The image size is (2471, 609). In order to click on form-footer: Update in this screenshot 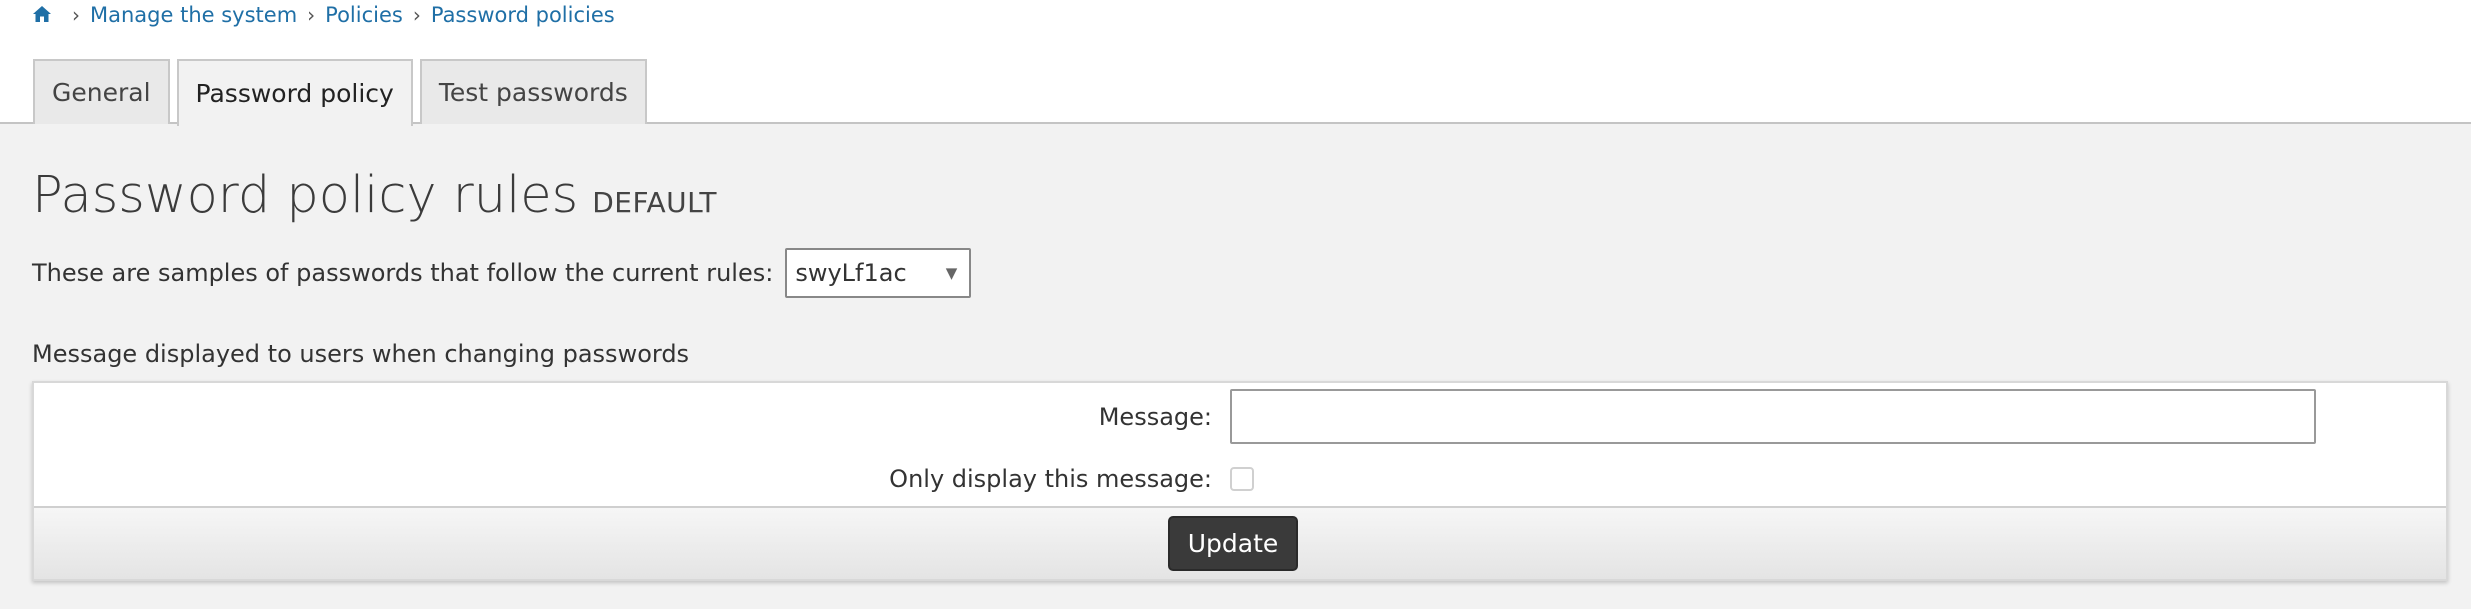, I will do `click(1240, 542)`.